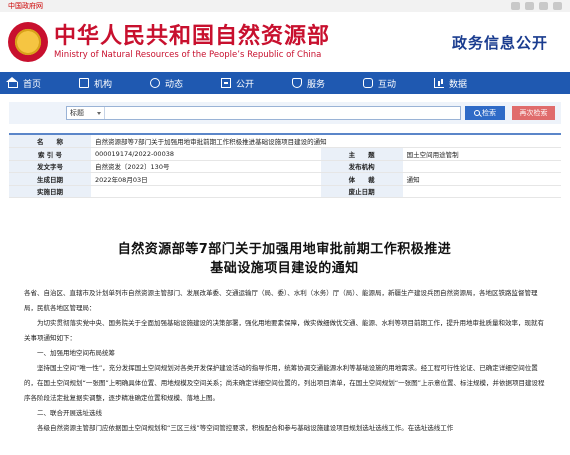 Image resolution: width=570 pixels, height=455 pixels. I want to click on search-scope-select: 标题, so click(86, 113).